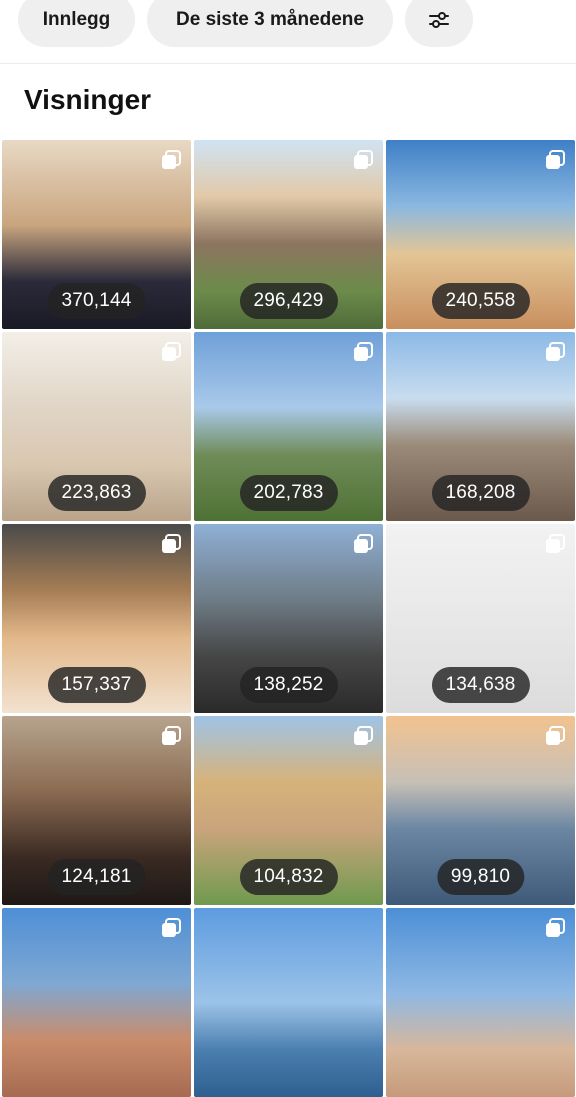  Describe the element at coordinates (288, 685) in the screenshot. I see `views-count-badge: 138,252` at that location.